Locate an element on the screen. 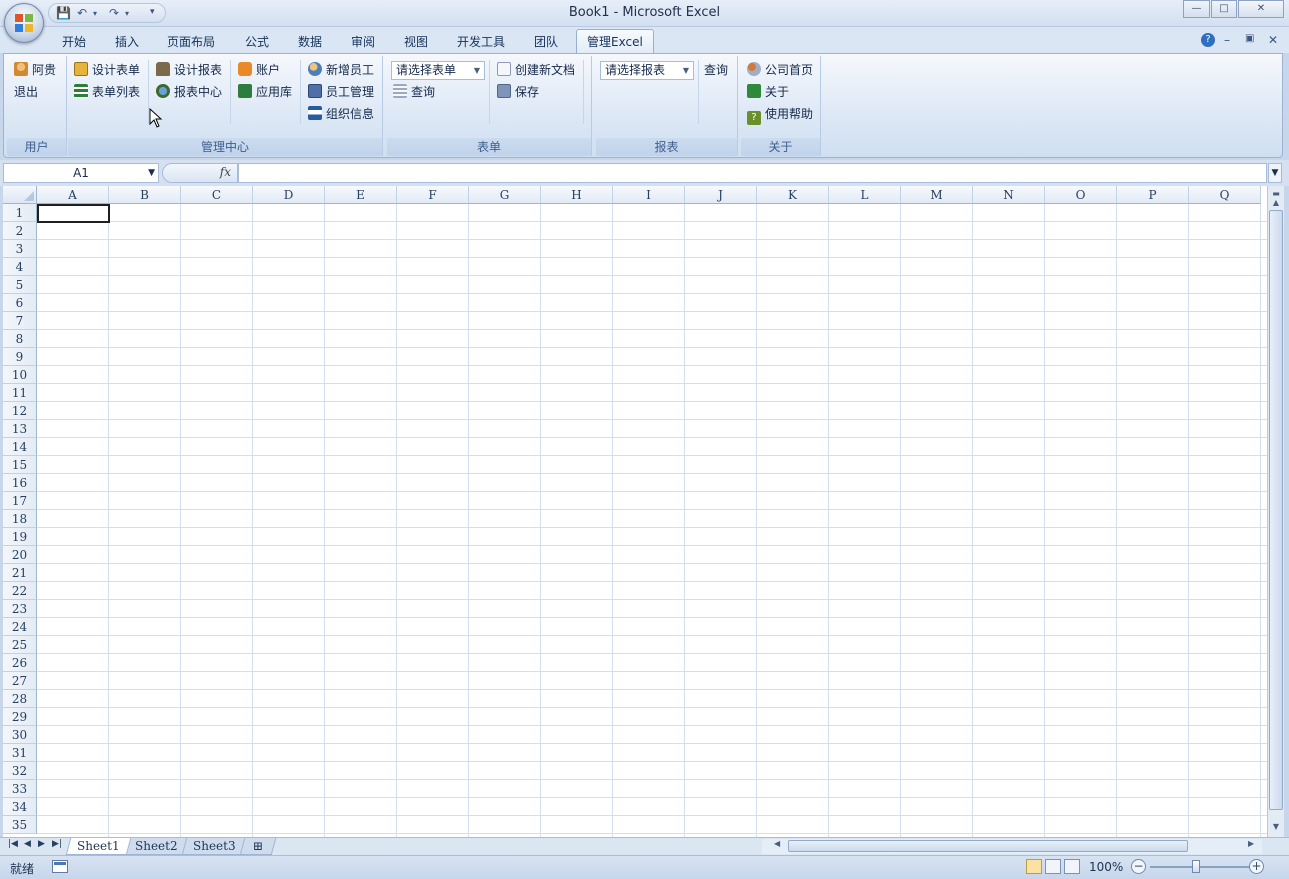 The width and height of the screenshot is (1289, 879). vertical-scrollbar: ▬ ▲ ▼ is located at coordinates (1275, 511).